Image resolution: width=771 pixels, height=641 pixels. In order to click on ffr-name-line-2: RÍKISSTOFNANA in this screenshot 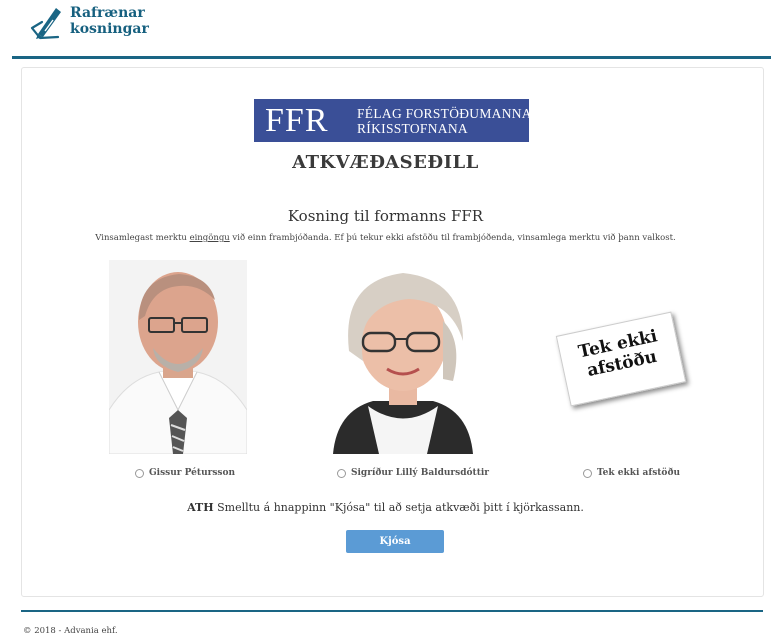, I will do `click(412, 128)`.